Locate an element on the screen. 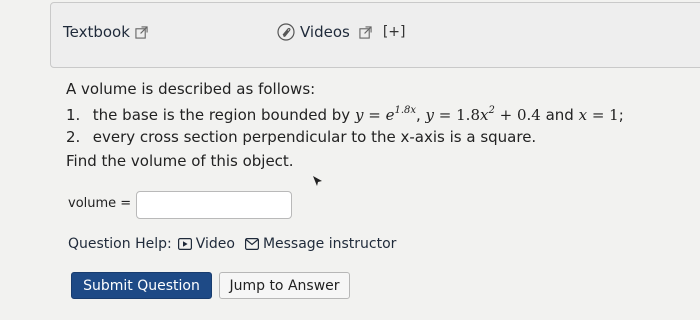 This screenshot has width=700, height=320. video-help-link: Video is located at coordinates (206, 244).